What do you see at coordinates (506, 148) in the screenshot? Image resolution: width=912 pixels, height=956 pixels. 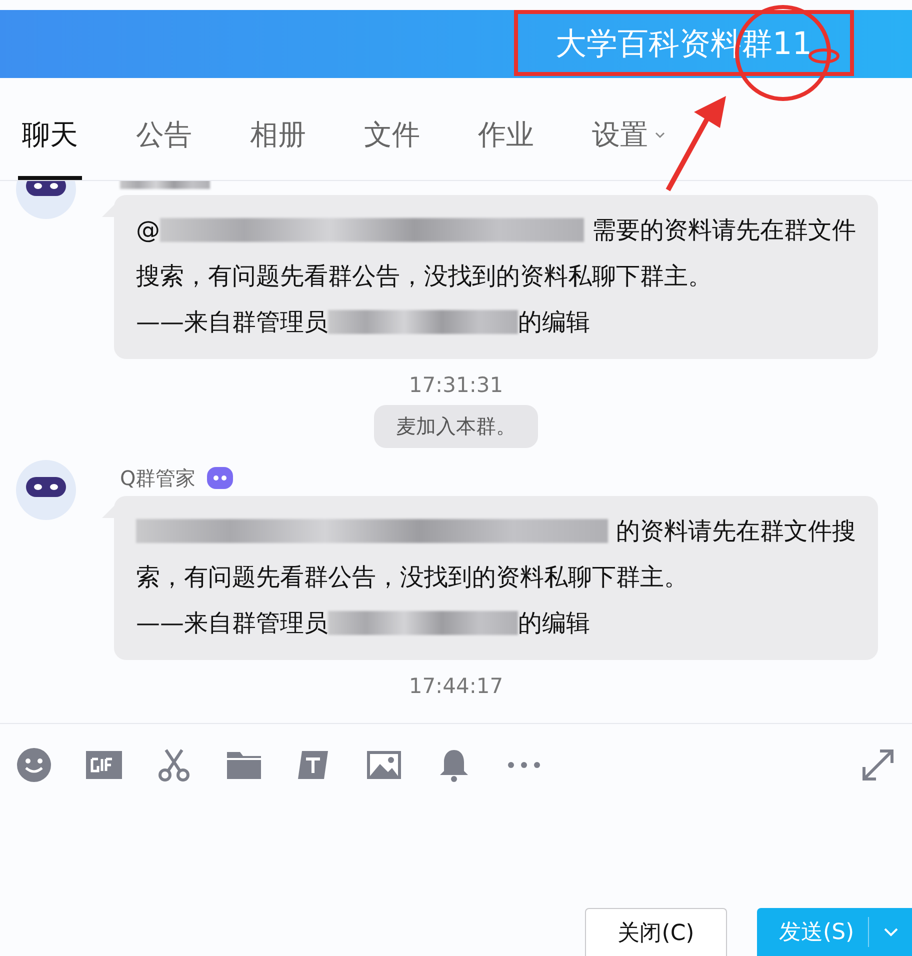 I see `tab: 作业` at bounding box center [506, 148].